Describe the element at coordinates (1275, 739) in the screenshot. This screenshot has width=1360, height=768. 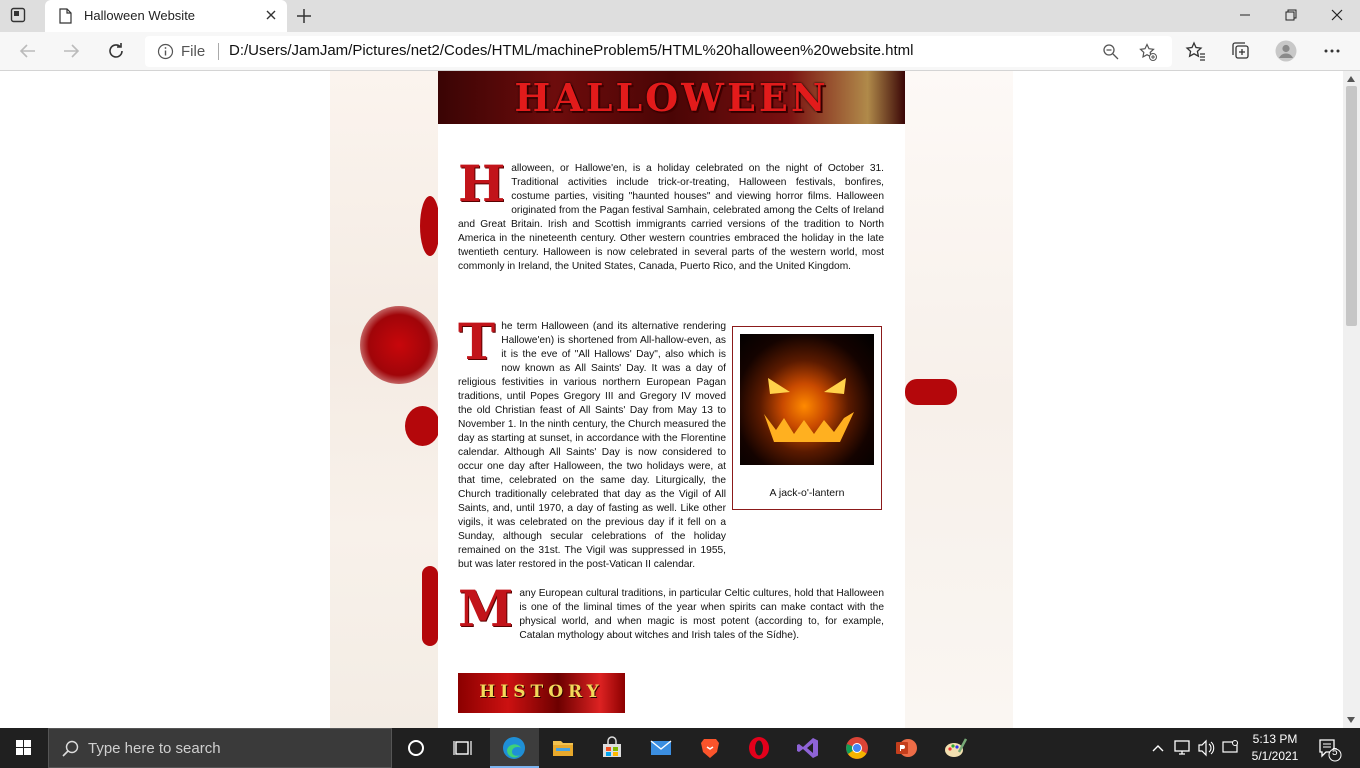
I see `clock-time: 5:13 PM` at that location.